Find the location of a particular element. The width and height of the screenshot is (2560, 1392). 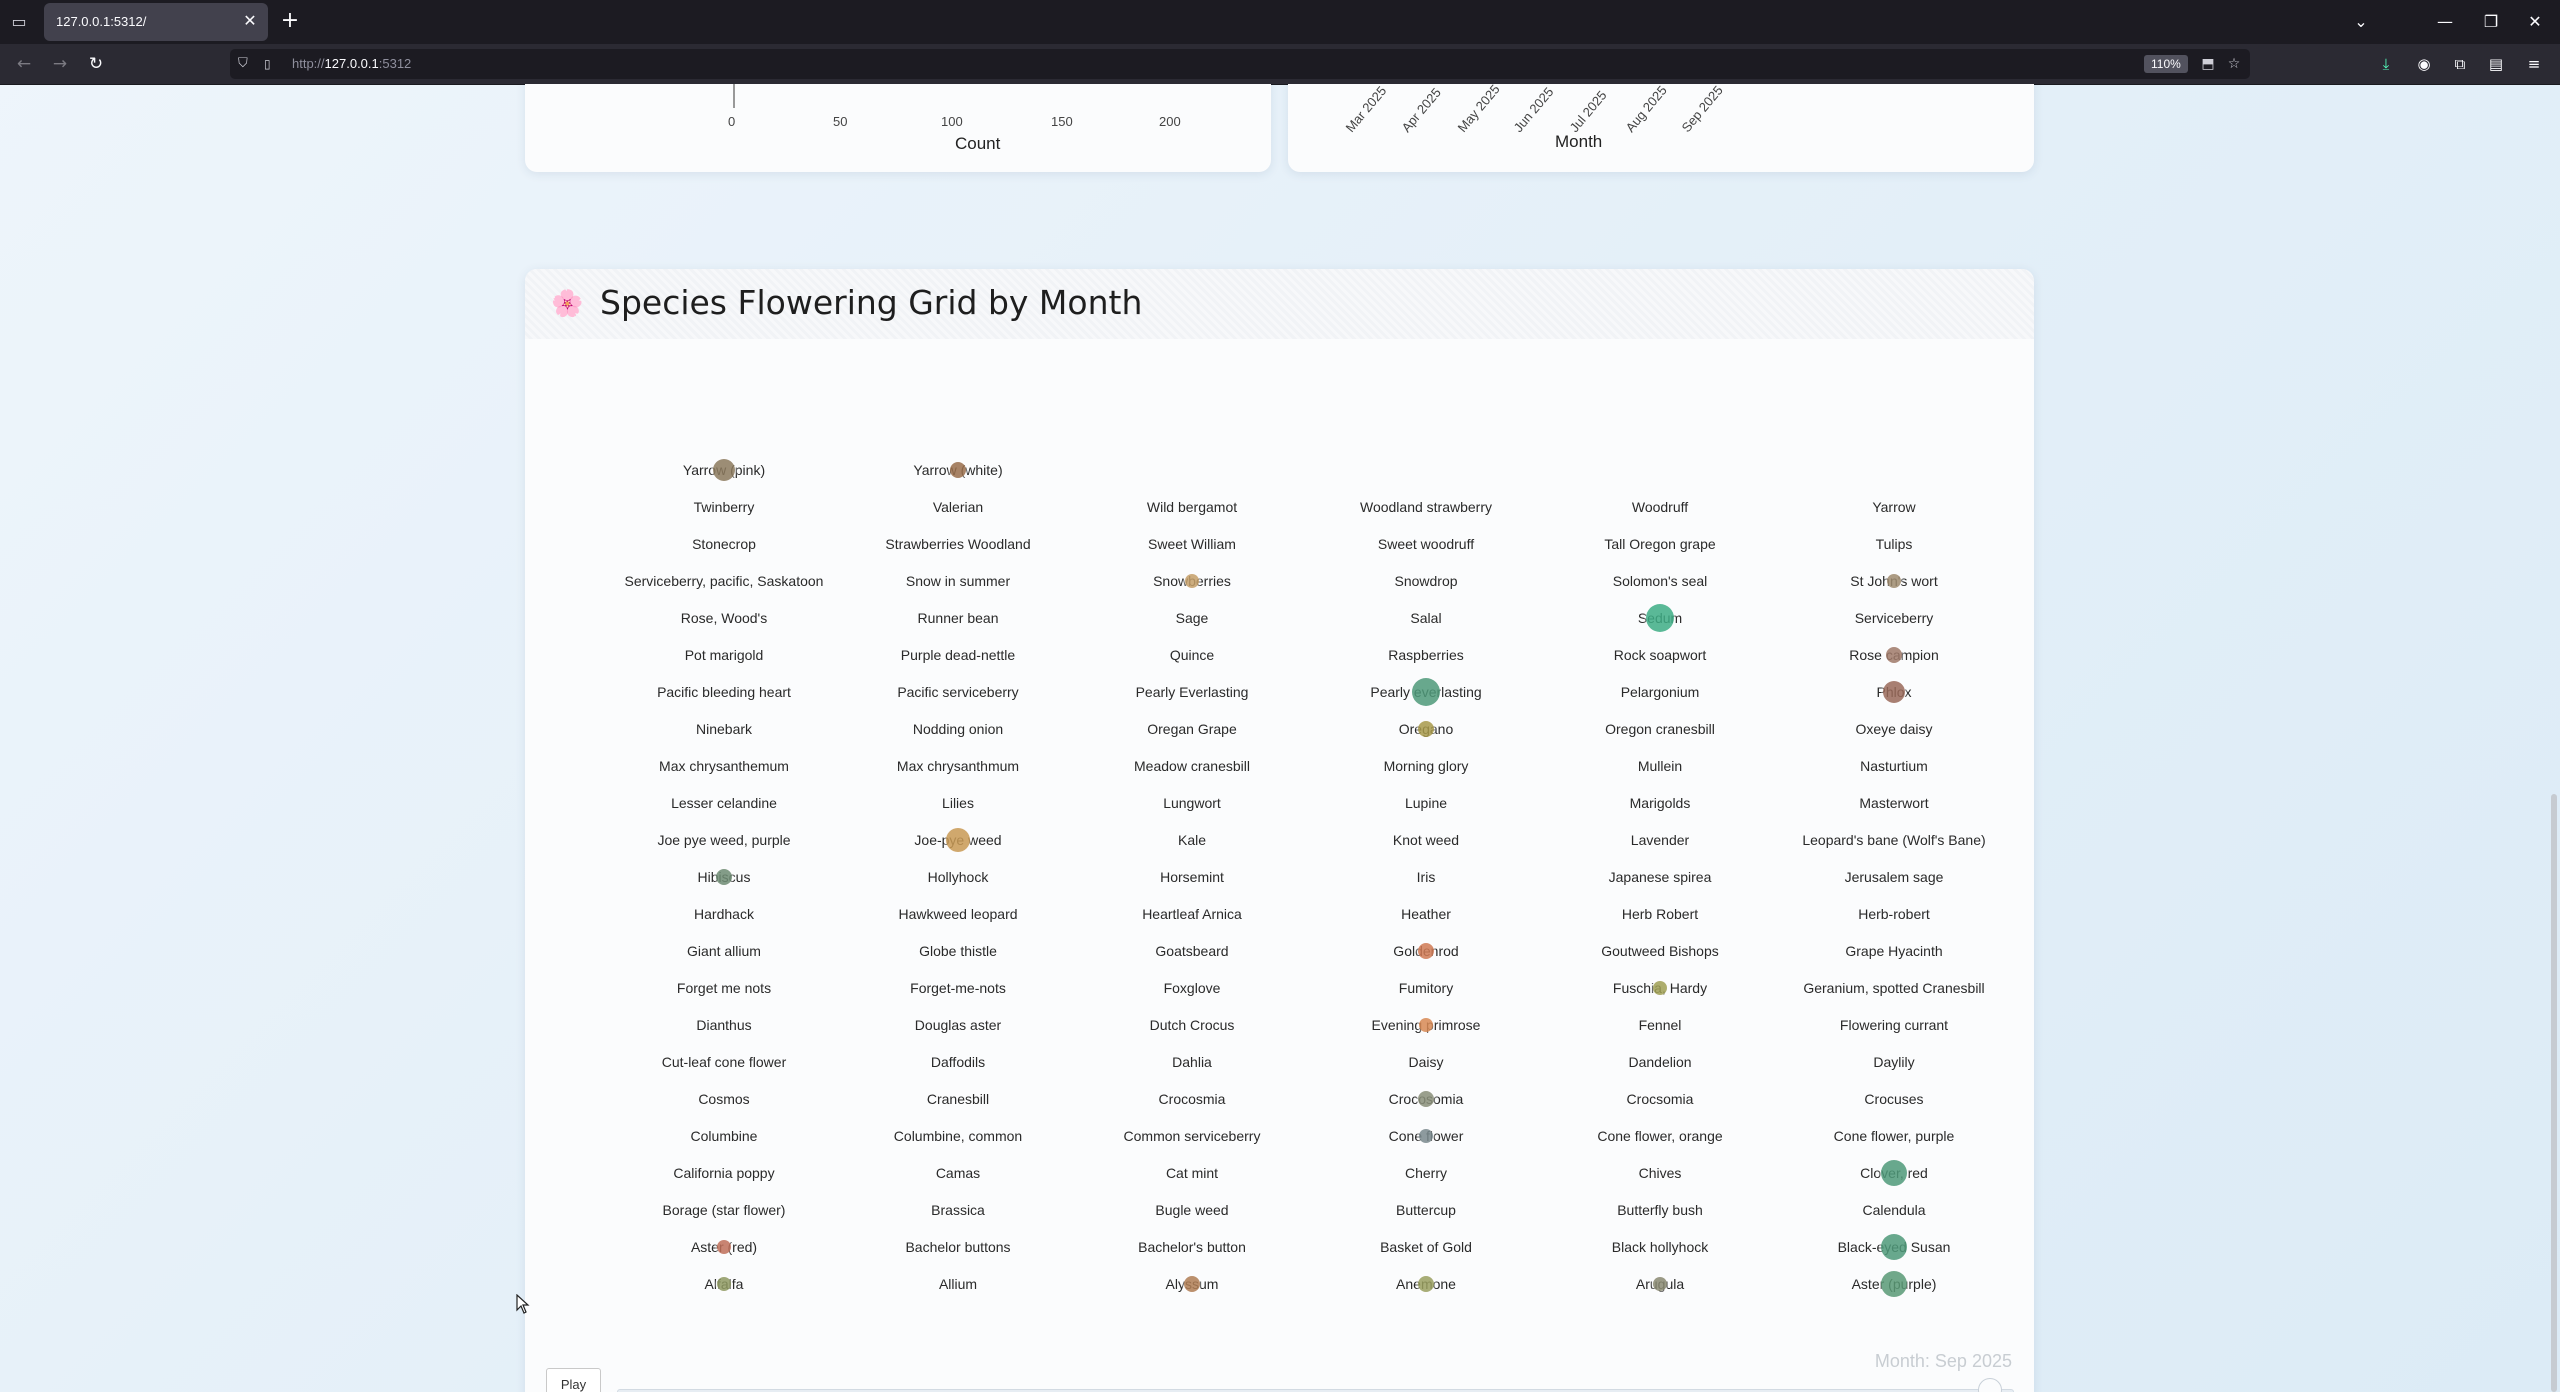

browser-tab-bar: ▭ 127.0.0.1:5312/ ✕ + ⌄ — ❐ ✕ is located at coordinates (1280, 22).